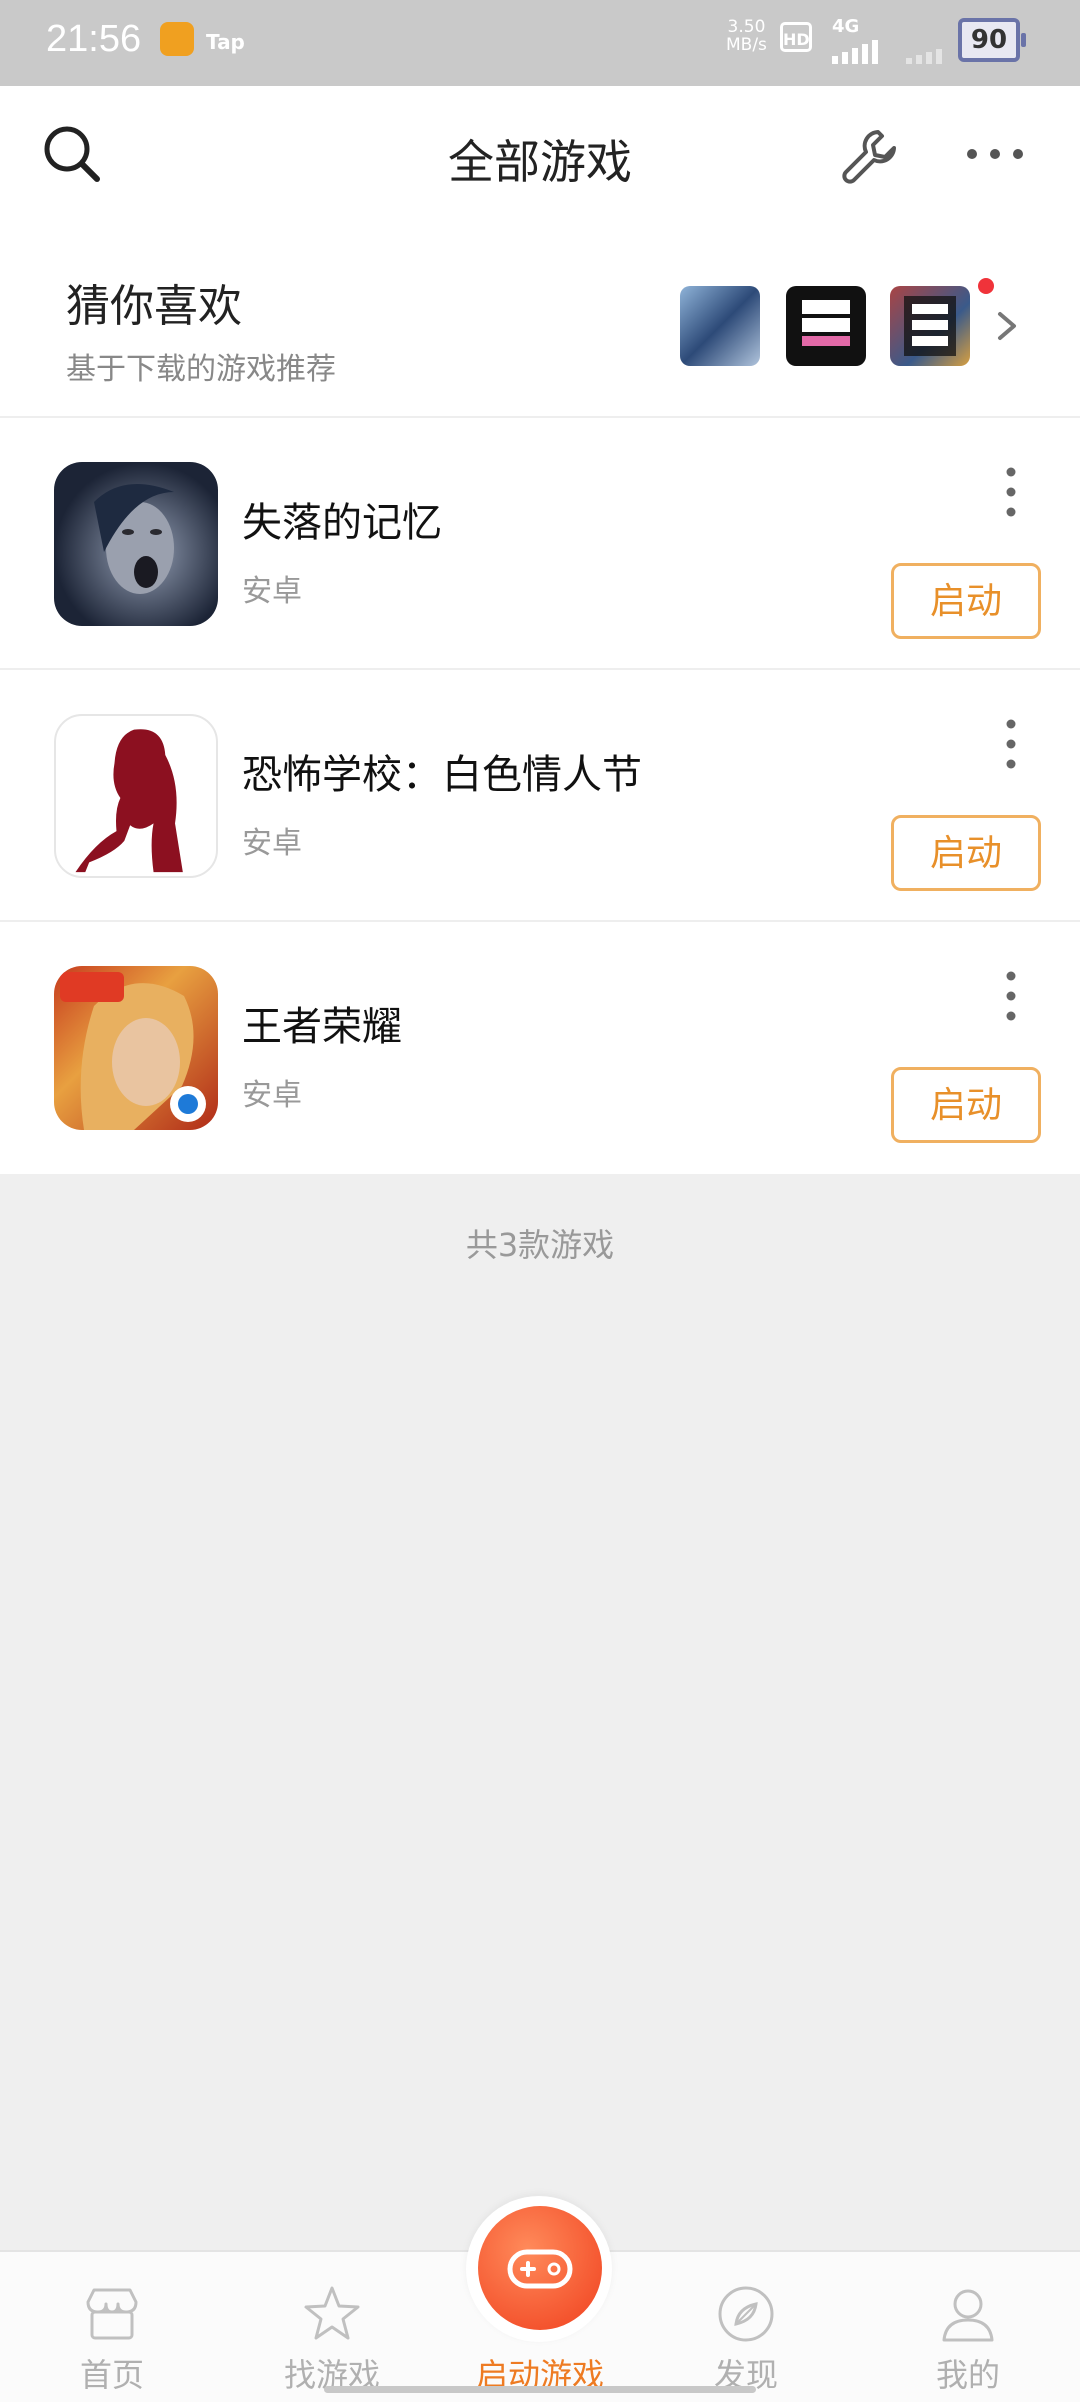 The image size is (1080, 2402). Describe the element at coordinates (986, 286) in the screenshot. I see `notification-dot` at that location.